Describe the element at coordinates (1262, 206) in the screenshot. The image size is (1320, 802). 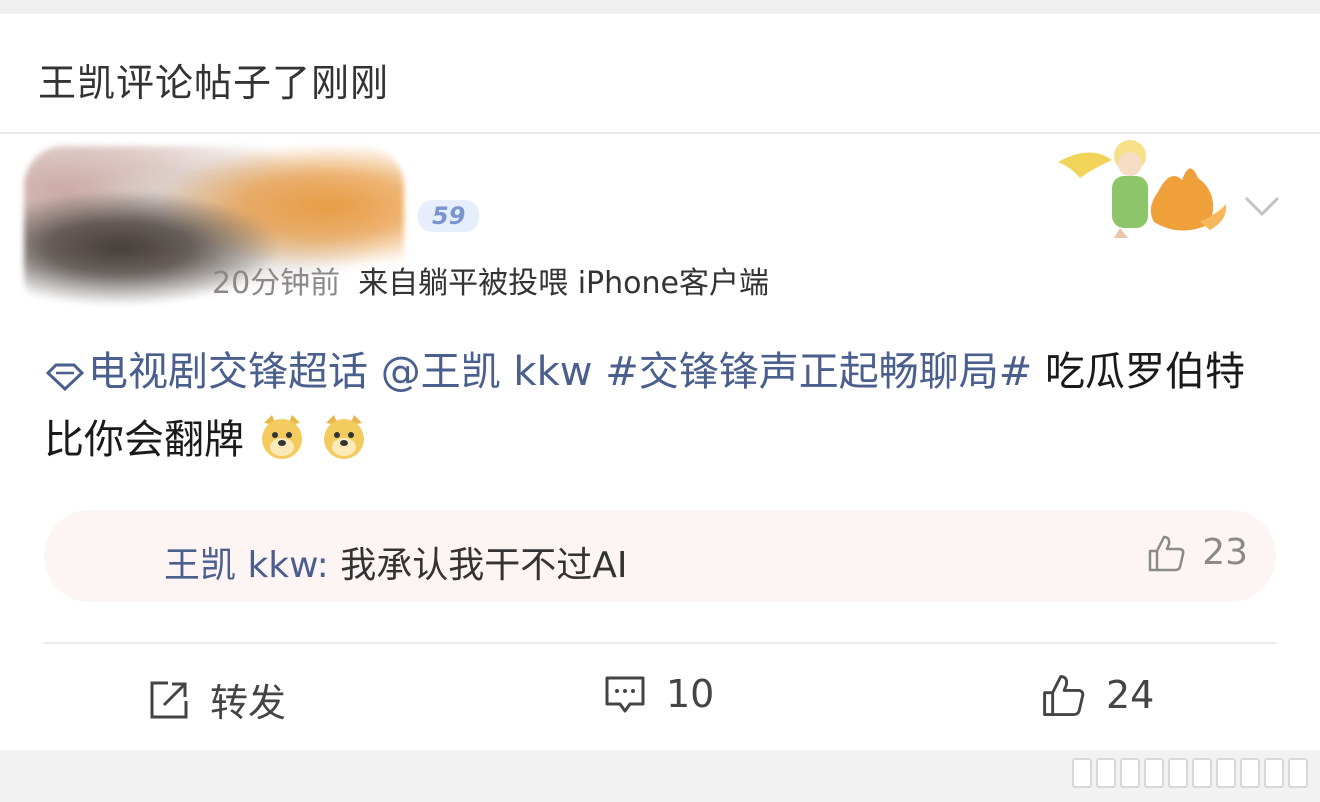
I see `more-options-icon` at that location.